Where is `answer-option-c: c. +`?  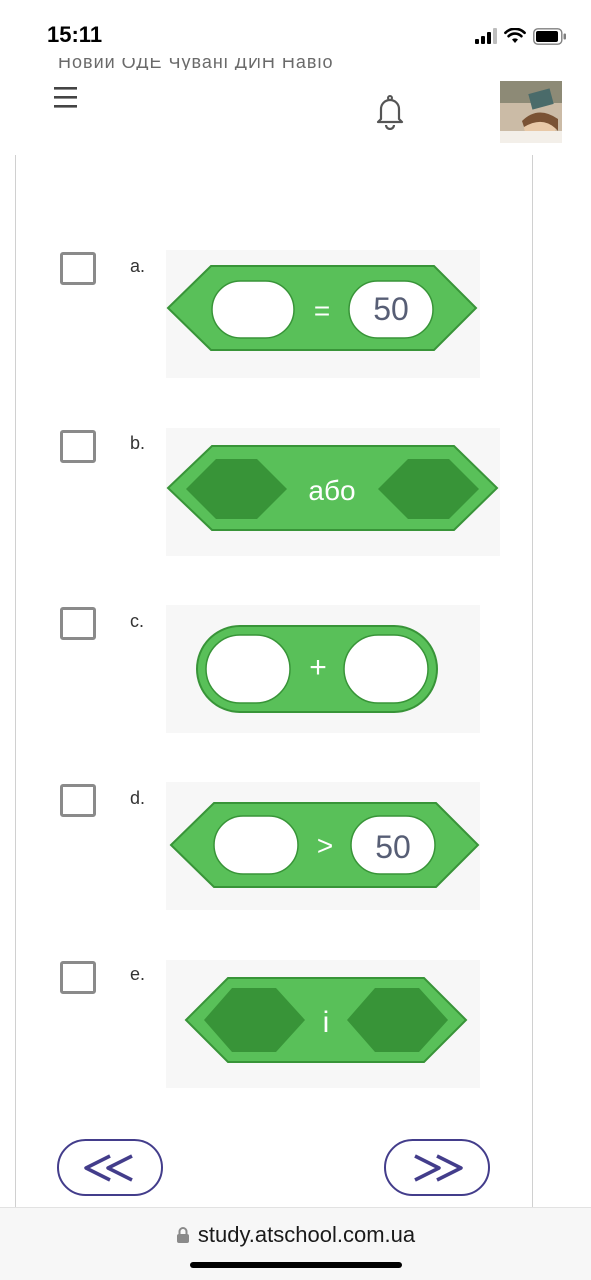
answer-option-c: c. + is located at coordinates (295, 670).